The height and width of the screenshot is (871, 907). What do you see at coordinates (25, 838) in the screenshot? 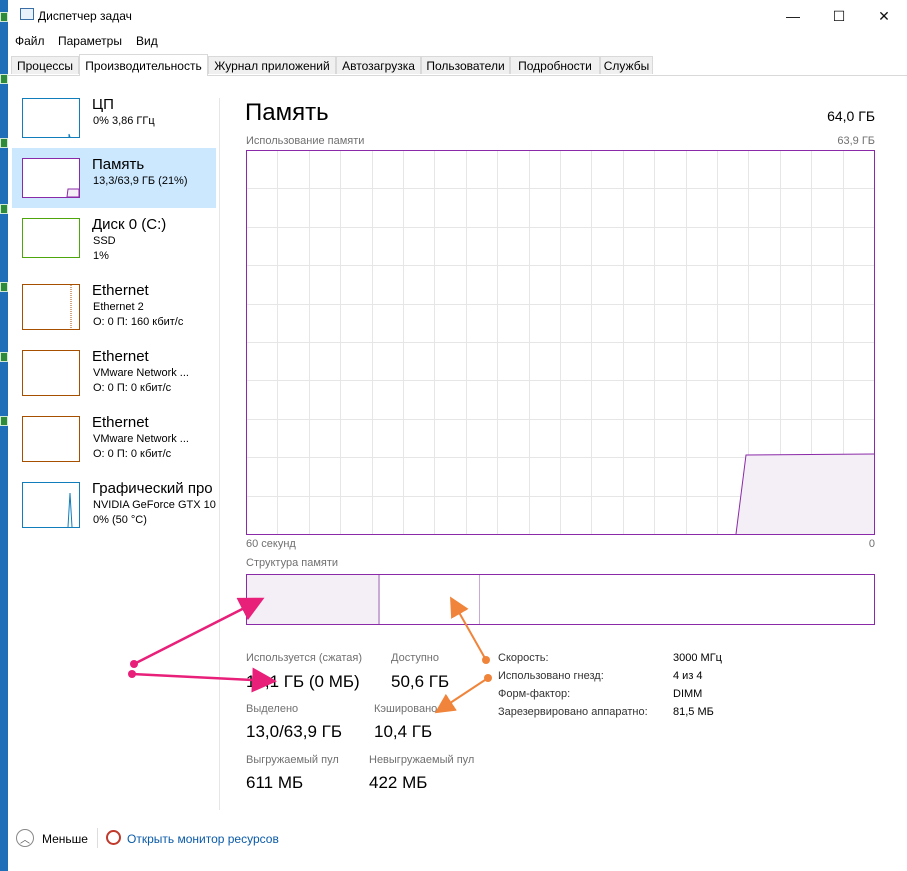
I see `chevron-up-icon: ︿` at bounding box center [25, 838].